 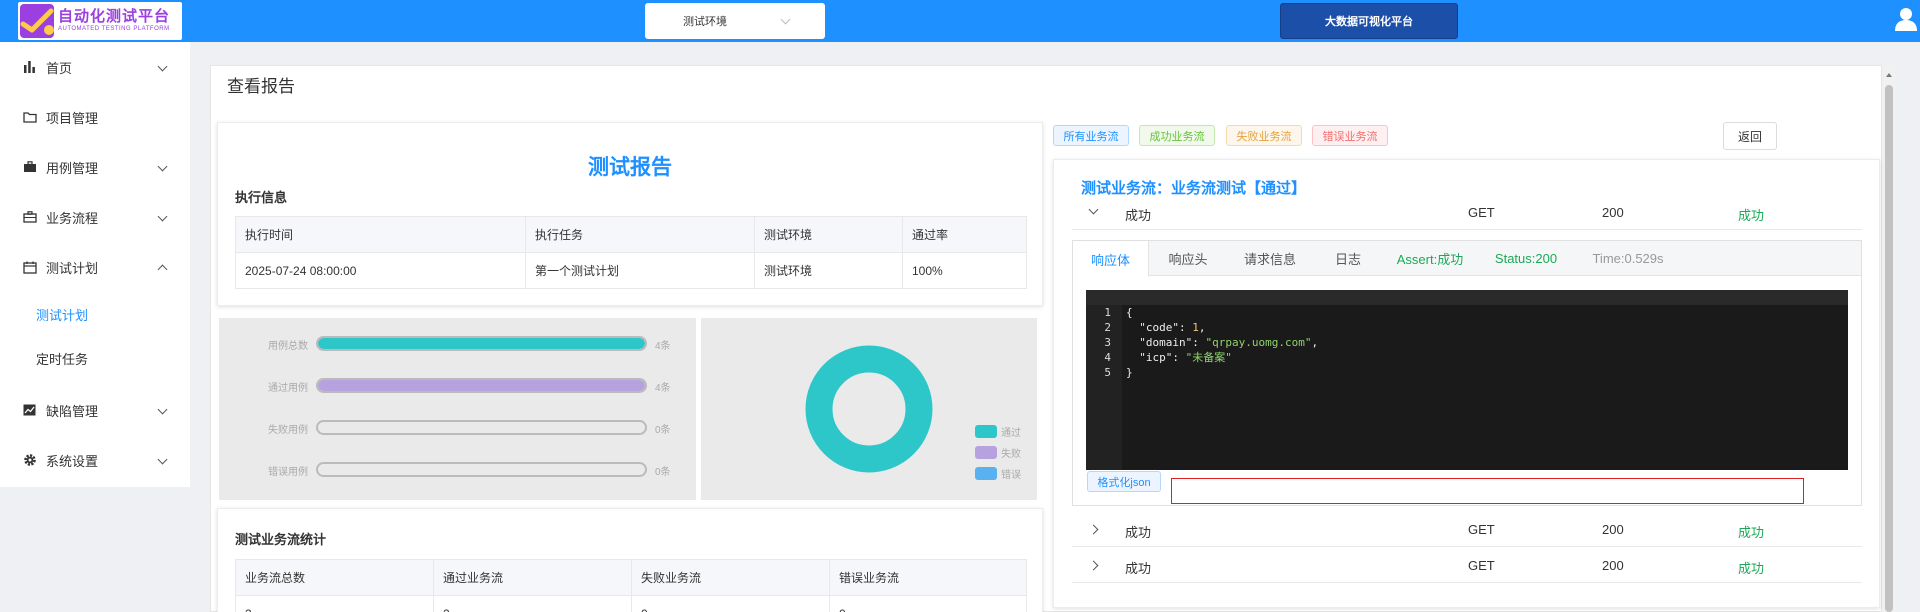 I want to click on sidebar-item-projects: 项目管理, so click(x=95, y=117).